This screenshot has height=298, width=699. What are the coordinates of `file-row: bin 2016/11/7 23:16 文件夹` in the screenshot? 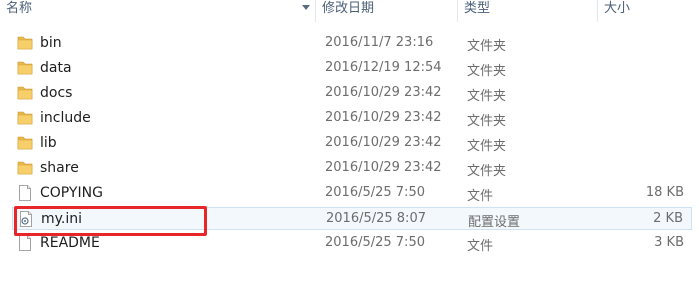 It's located at (352, 43).